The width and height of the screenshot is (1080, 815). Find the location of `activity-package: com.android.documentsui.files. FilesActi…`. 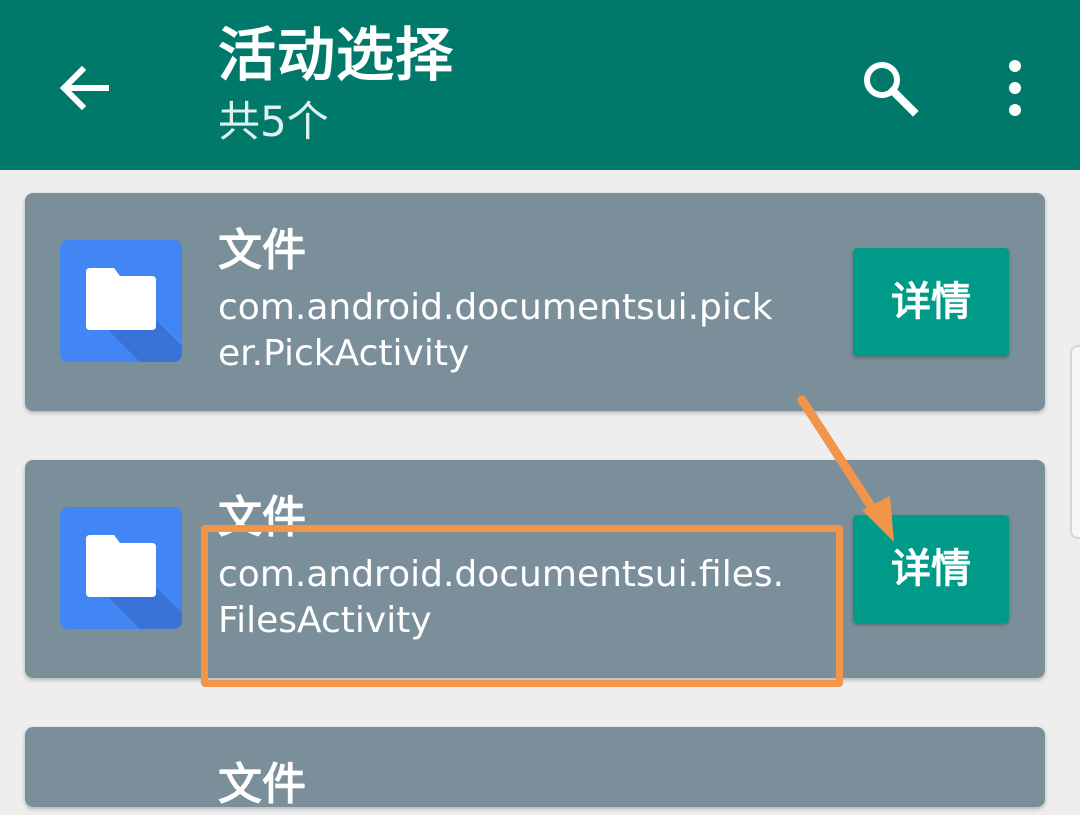

activity-package: com.android.documentsui.files. FilesActi… is located at coordinates (501, 597).